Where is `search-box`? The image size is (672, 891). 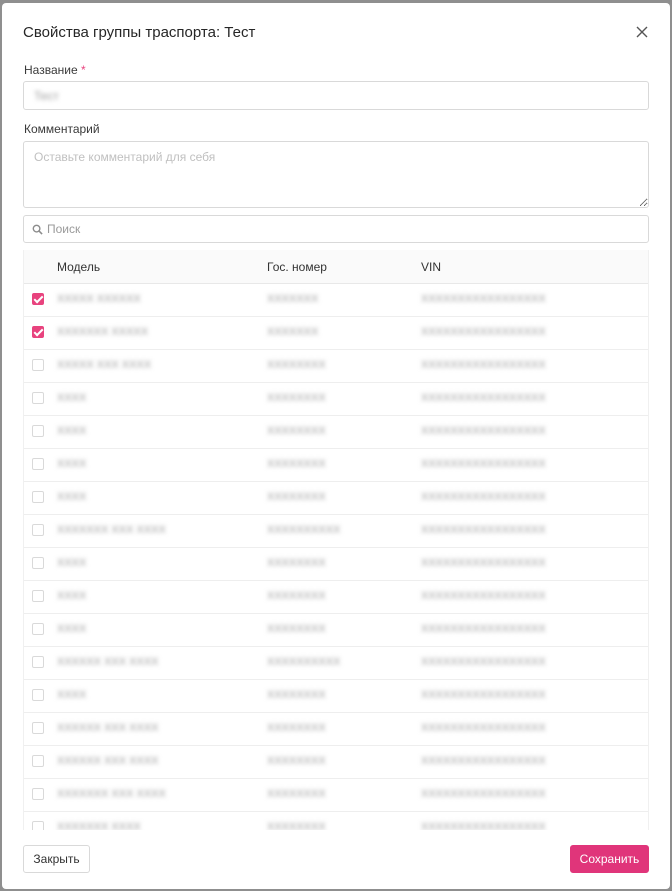
search-box is located at coordinates (336, 229).